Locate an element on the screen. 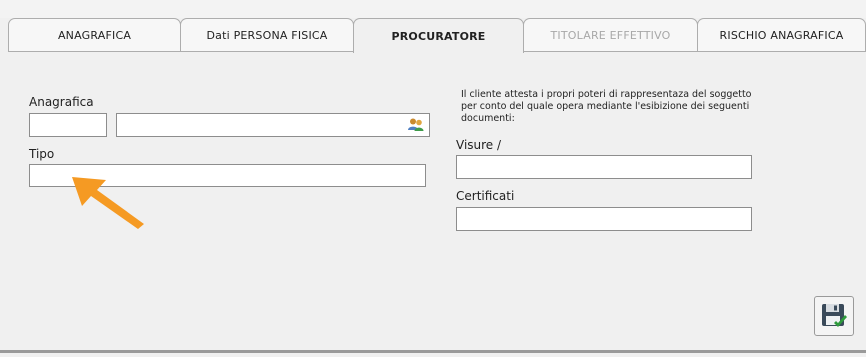 Image resolution: width=866 pixels, height=357 pixels. people-lookup-icon is located at coordinates (416, 125).